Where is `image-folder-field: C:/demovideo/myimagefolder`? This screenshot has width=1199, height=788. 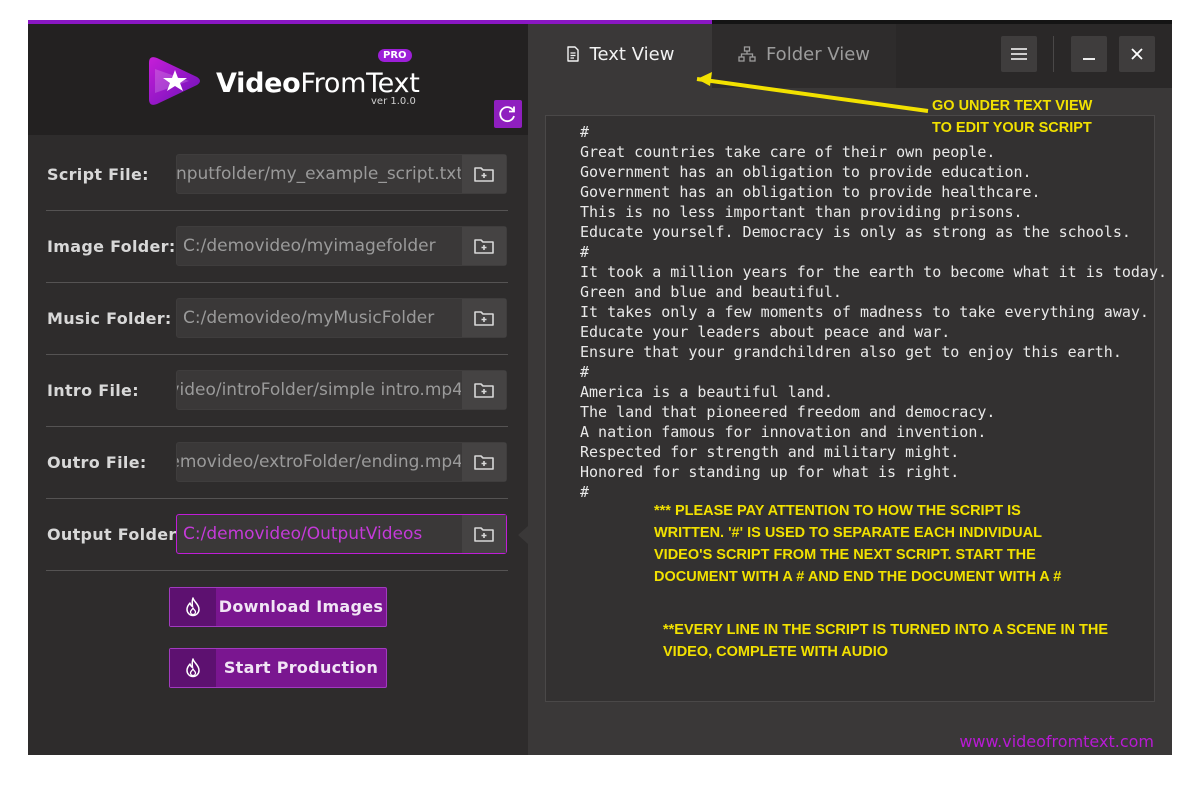 image-folder-field: C:/demovideo/myimagefolder is located at coordinates (341, 246).